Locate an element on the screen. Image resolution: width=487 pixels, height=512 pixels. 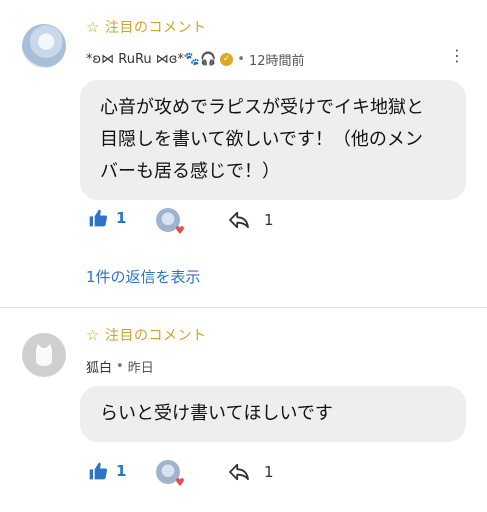
comment-bubble: らいと受け書いてほしいです is located at coordinates (273, 414).